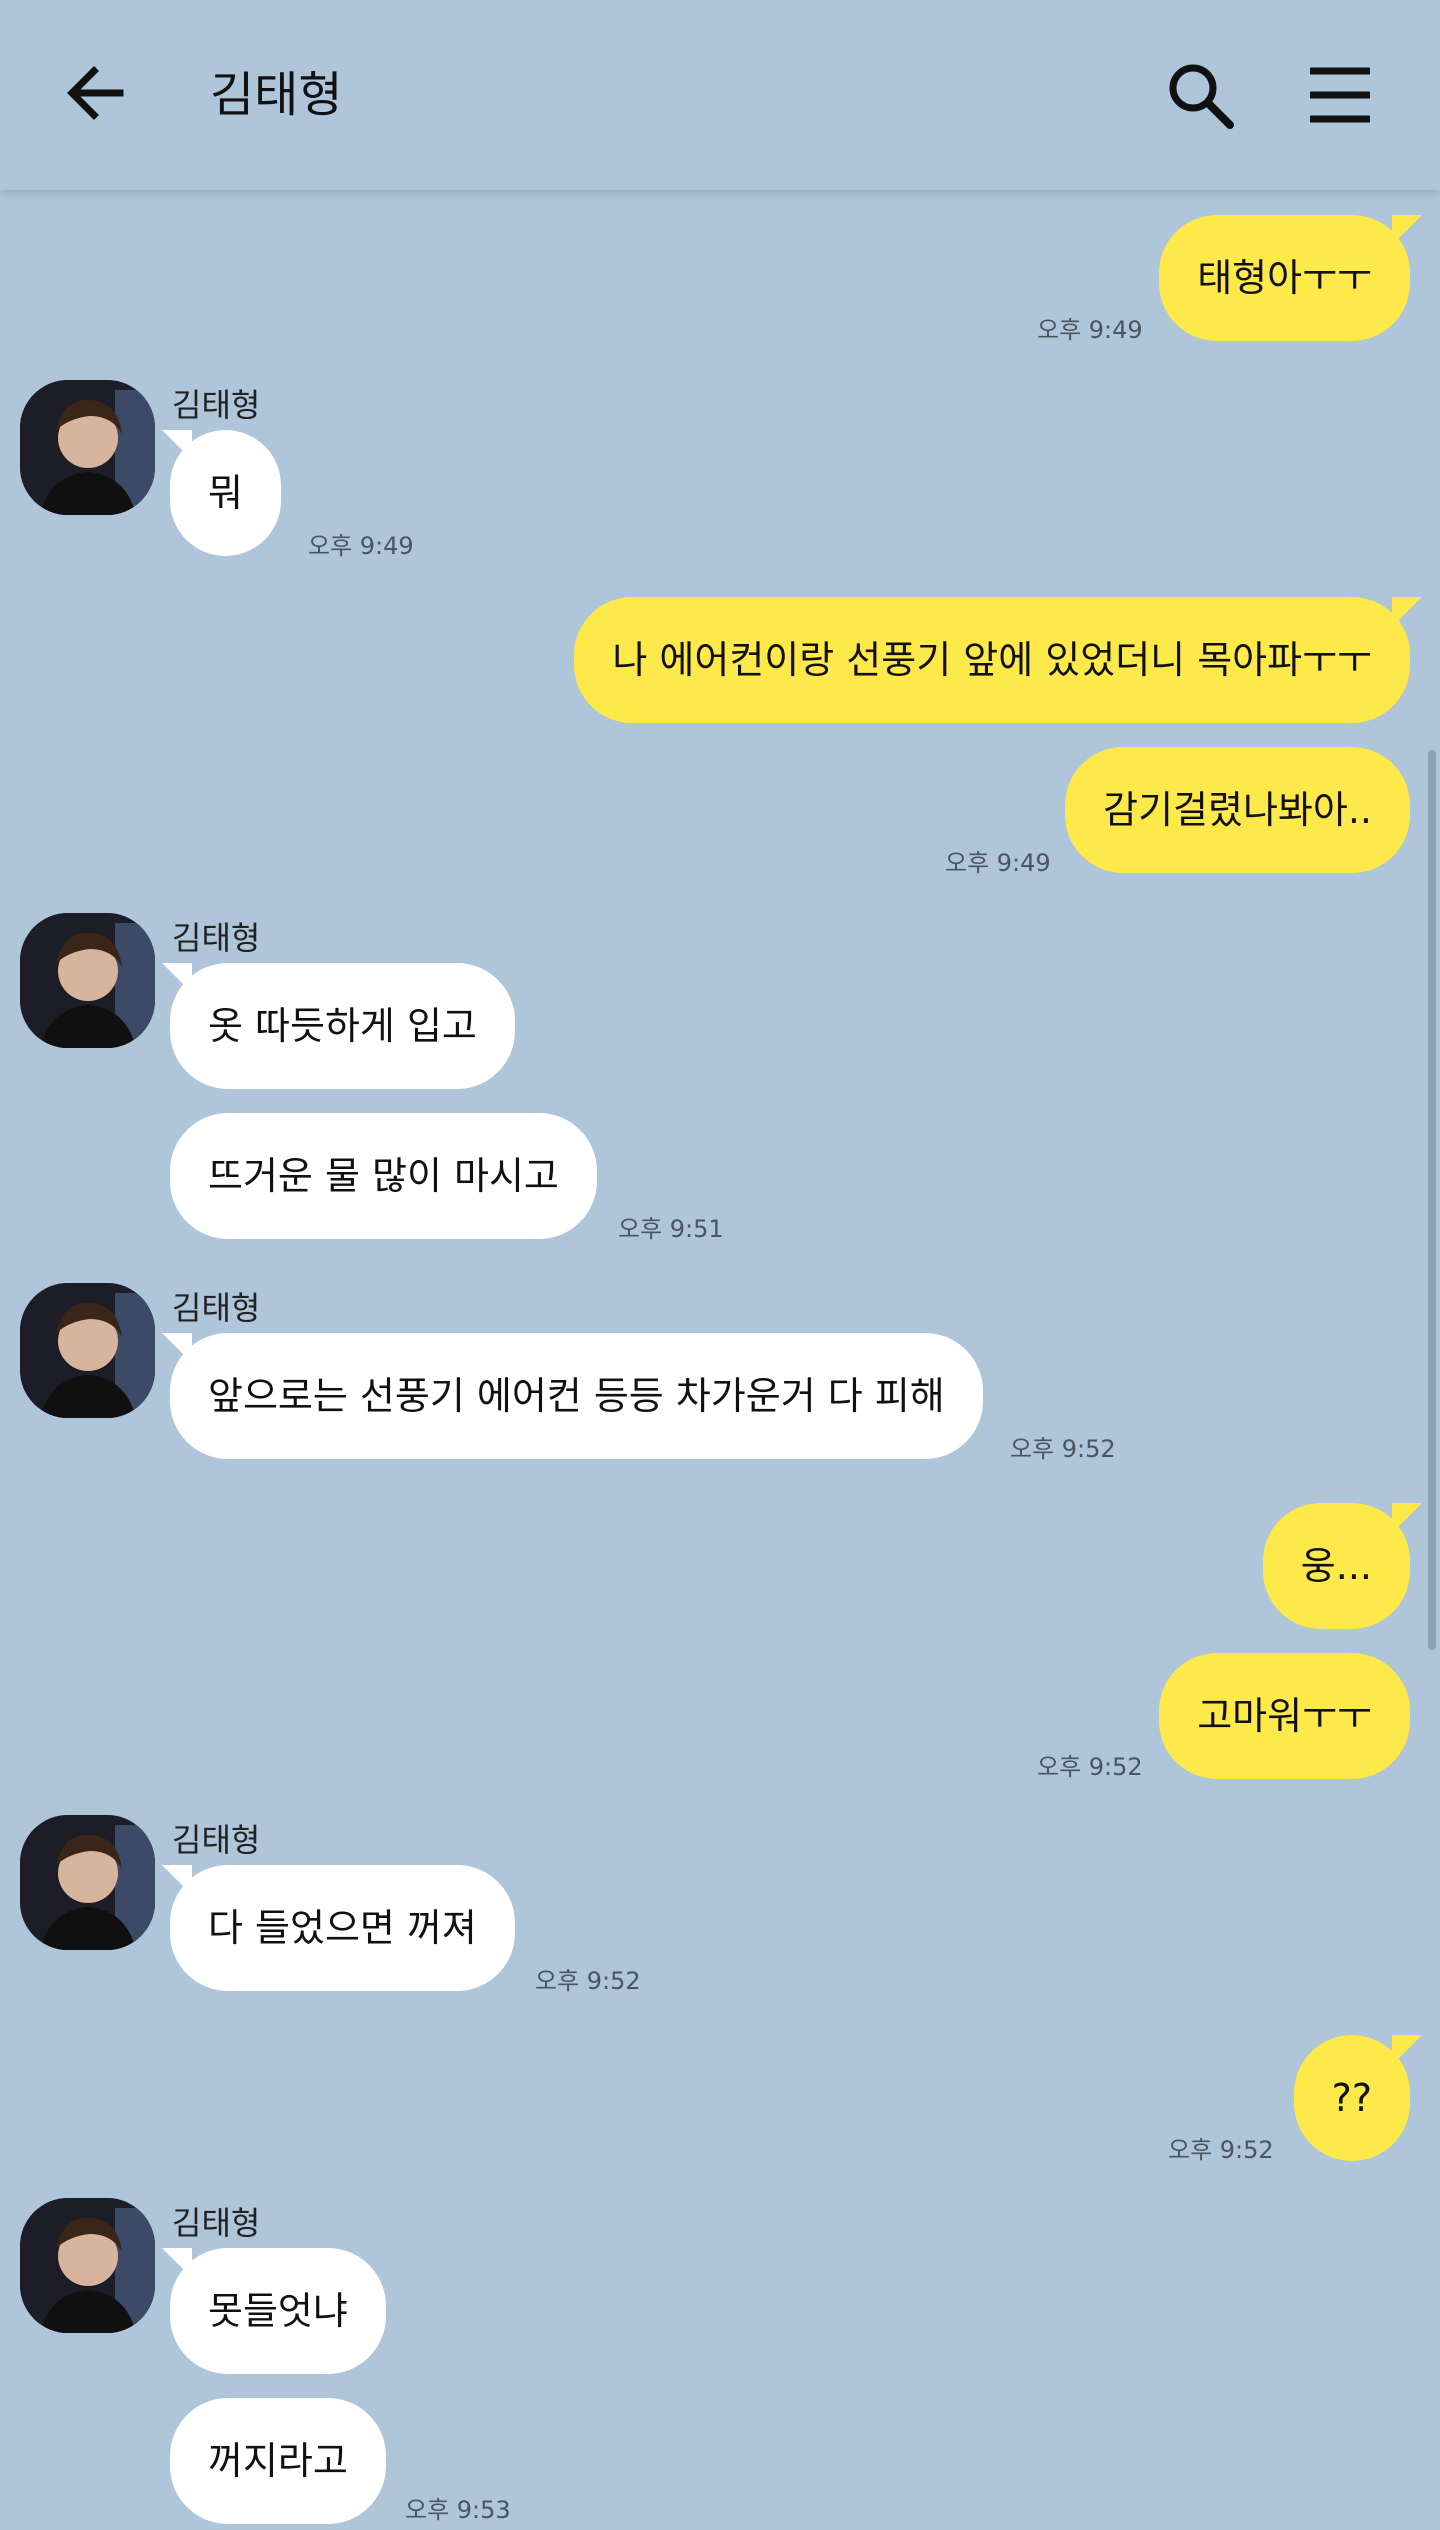  I want to click on their-message-bubble: 못들엇냐, so click(278, 2311).